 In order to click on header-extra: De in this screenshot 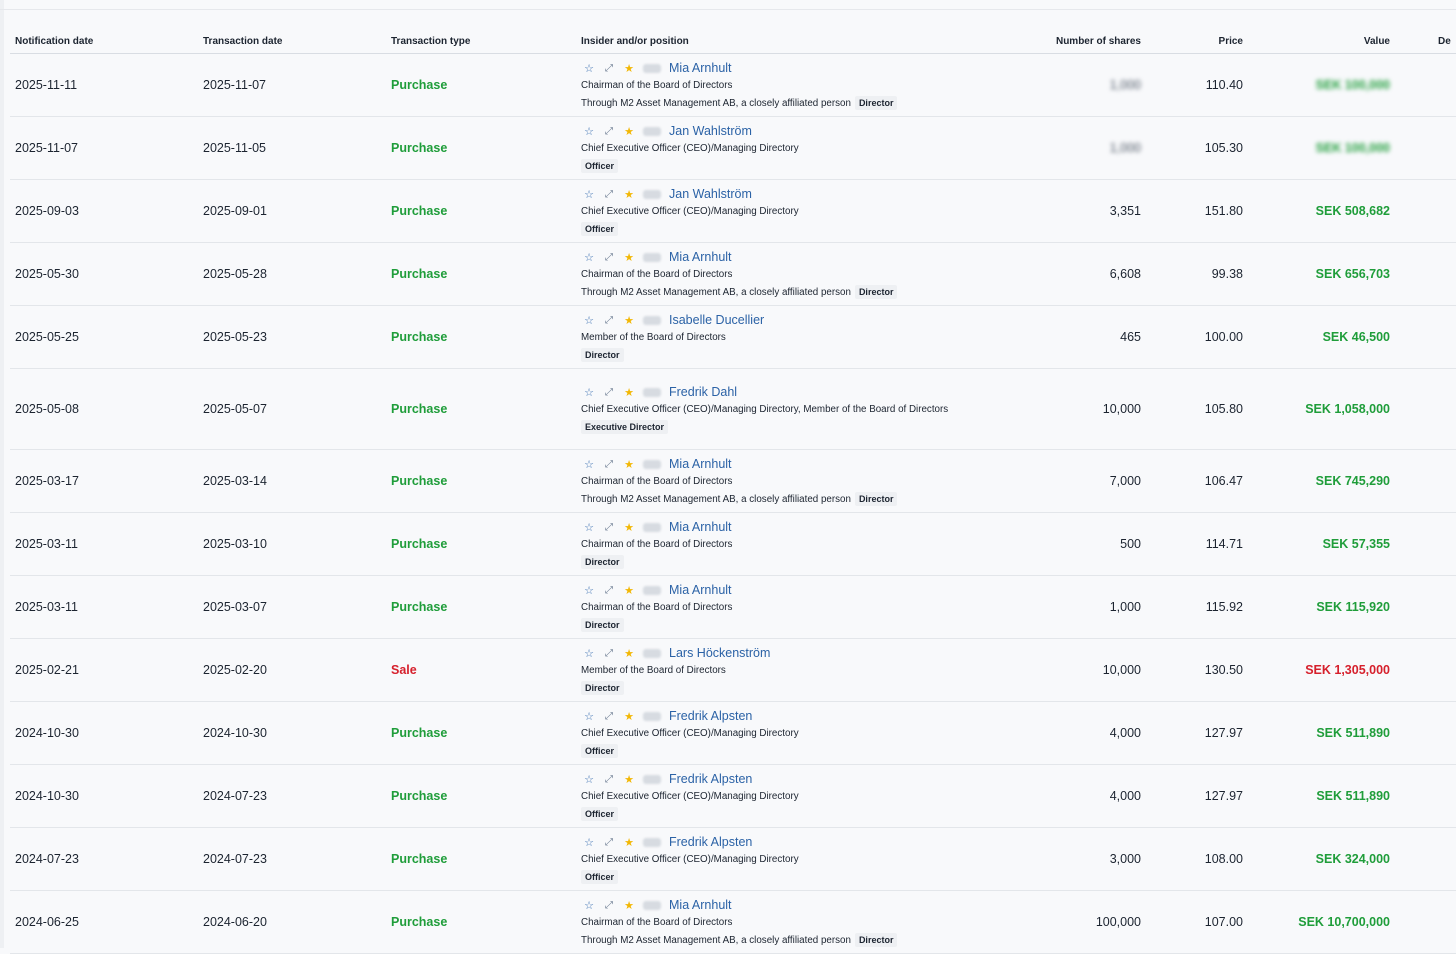, I will do `click(1423, 41)`.